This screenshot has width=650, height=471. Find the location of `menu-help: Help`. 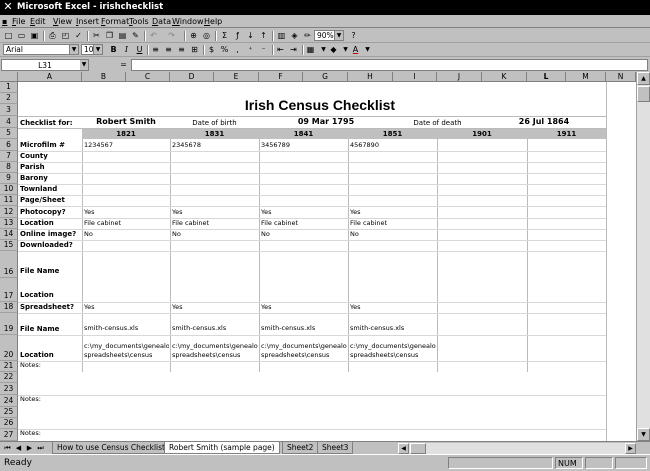

menu-help: Help is located at coordinates (213, 21).